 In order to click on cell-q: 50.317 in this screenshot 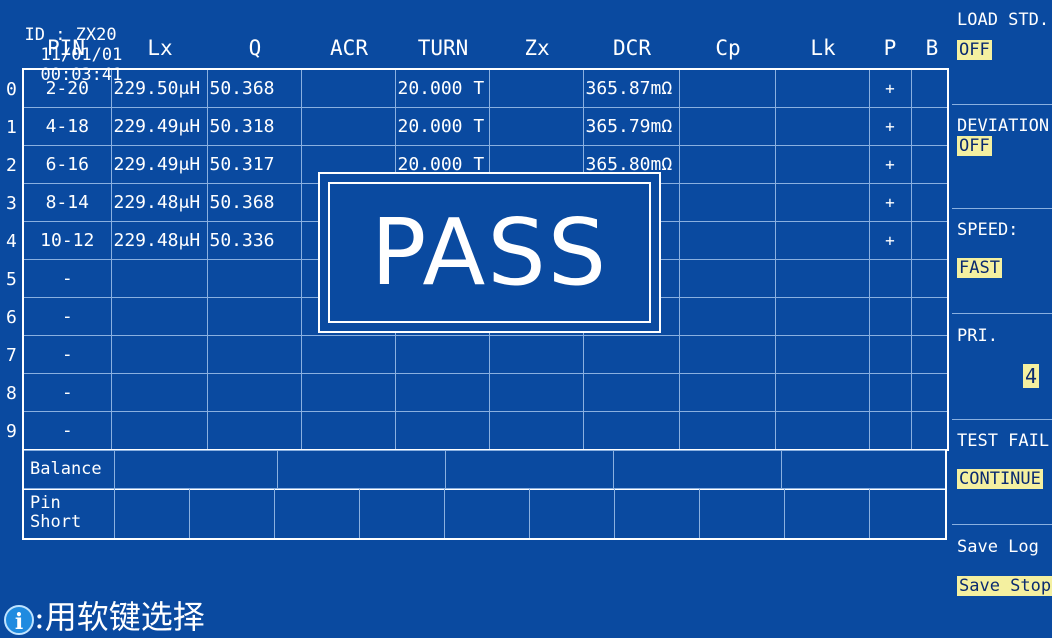, I will do `click(254, 164)`.